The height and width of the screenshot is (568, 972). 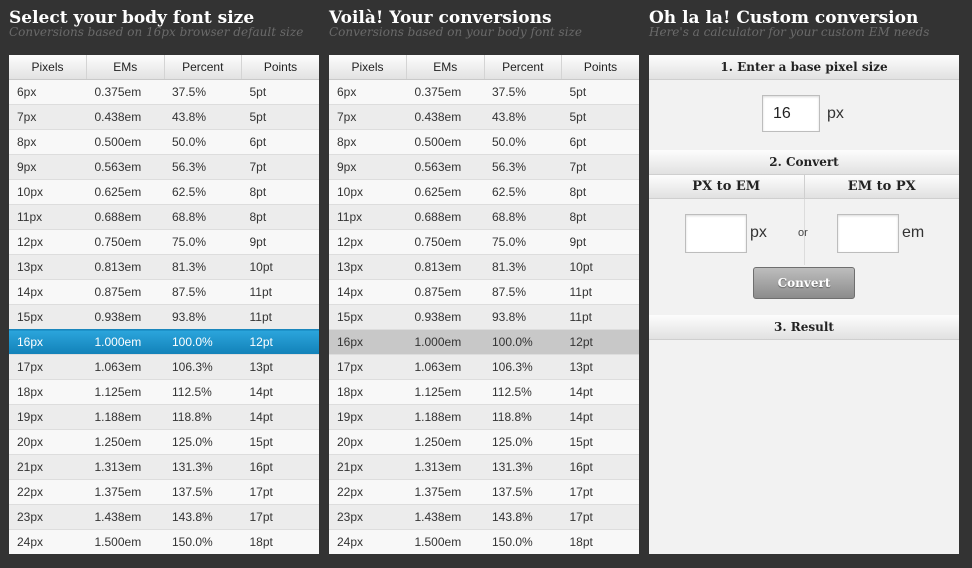 I want to click on base-pixel-input: 16, so click(x=791, y=113).